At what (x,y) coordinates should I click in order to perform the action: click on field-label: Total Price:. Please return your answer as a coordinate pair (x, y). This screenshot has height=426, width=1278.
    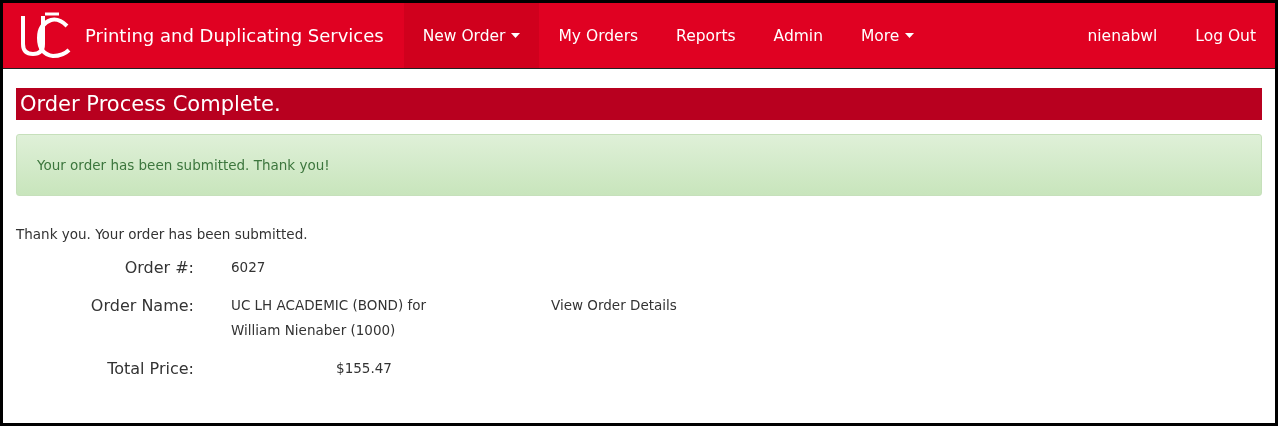
    Looking at the image, I should click on (150, 369).